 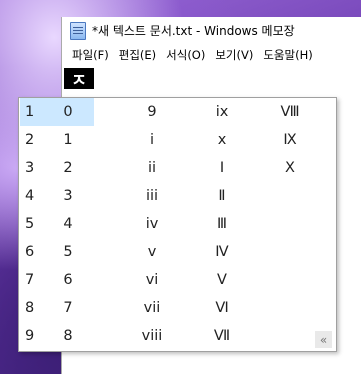 What do you see at coordinates (152, 168) in the screenshot?
I see `candidate: ii` at bounding box center [152, 168].